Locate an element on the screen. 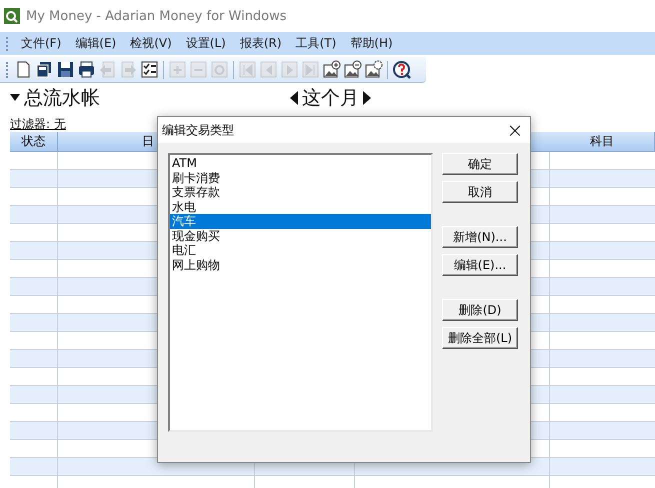  list-item: 现金购买 is located at coordinates (300, 235).